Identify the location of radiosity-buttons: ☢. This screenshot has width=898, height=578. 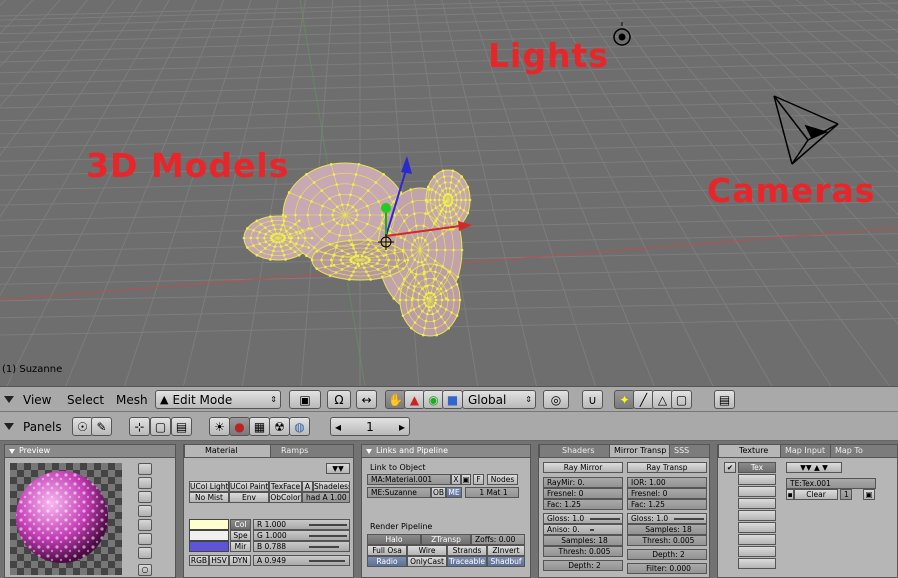
(279, 426).